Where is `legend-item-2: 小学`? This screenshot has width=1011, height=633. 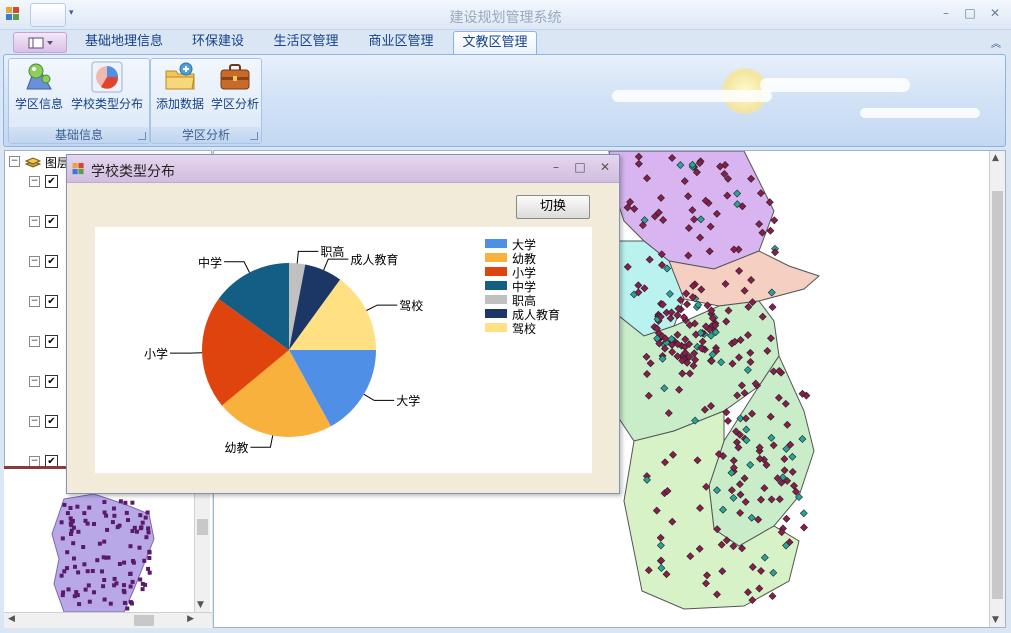 legend-item-2: 小学 is located at coordinates (535, 272).